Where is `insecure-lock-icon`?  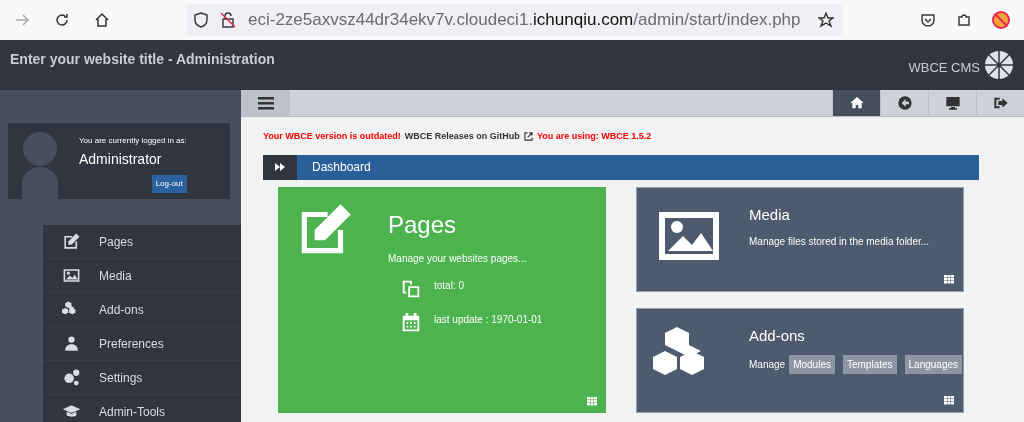
insecure-lock-icon is located at coordinates (228, 20).